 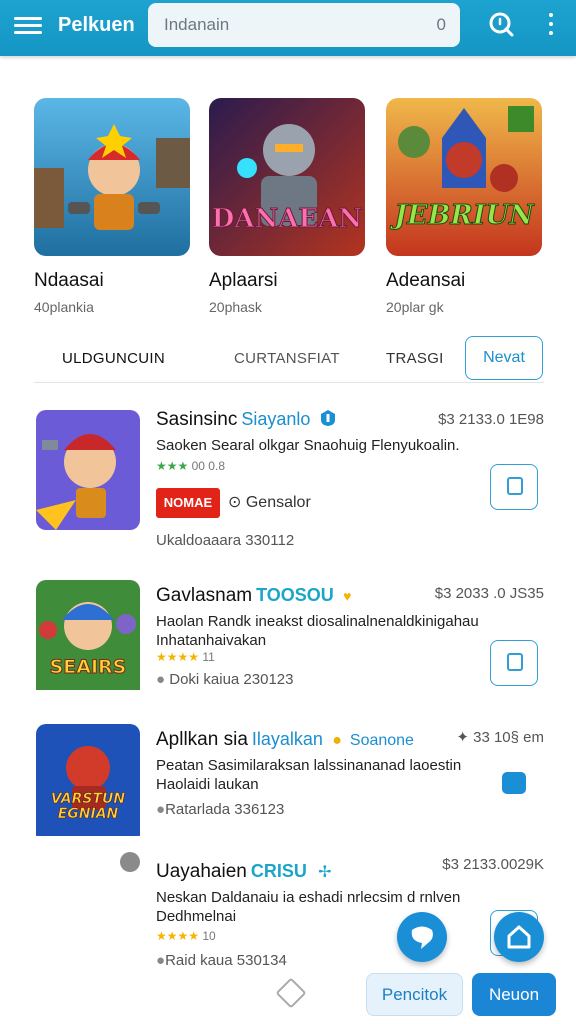 I want to click on chat-button, so click(x=422, y=937).